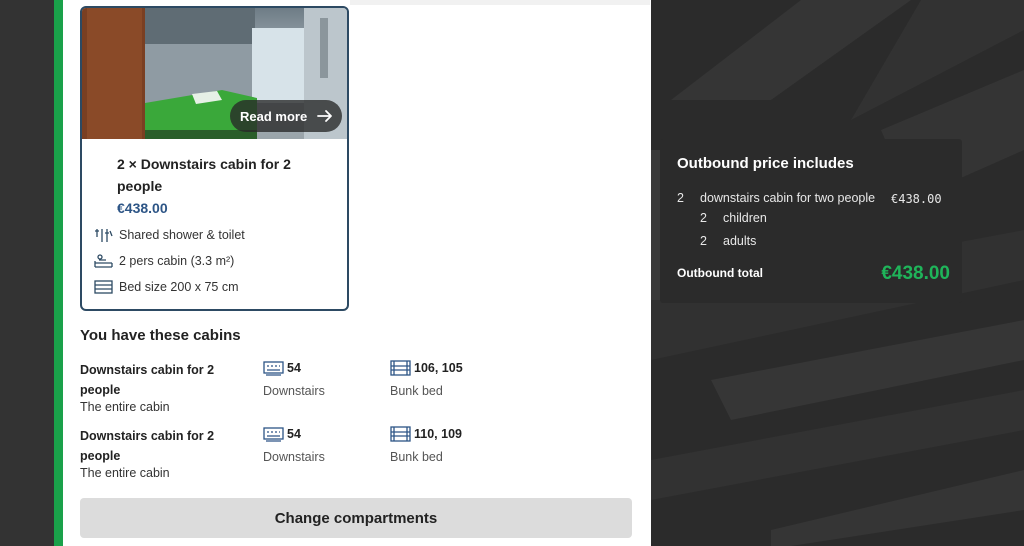 This screenshot has height=546, width=1024. What do you see at coordinates (142, 208) in the screenshot?
I see `cabin-price: €438.00` at bounding box center [142, 208].